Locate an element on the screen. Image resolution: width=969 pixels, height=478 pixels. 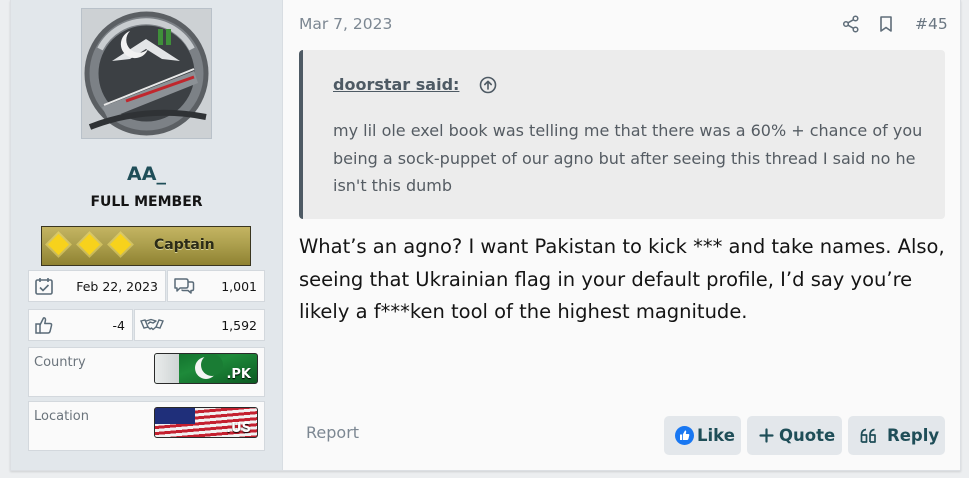
like-button: Like is located at coordinates (702, 435).